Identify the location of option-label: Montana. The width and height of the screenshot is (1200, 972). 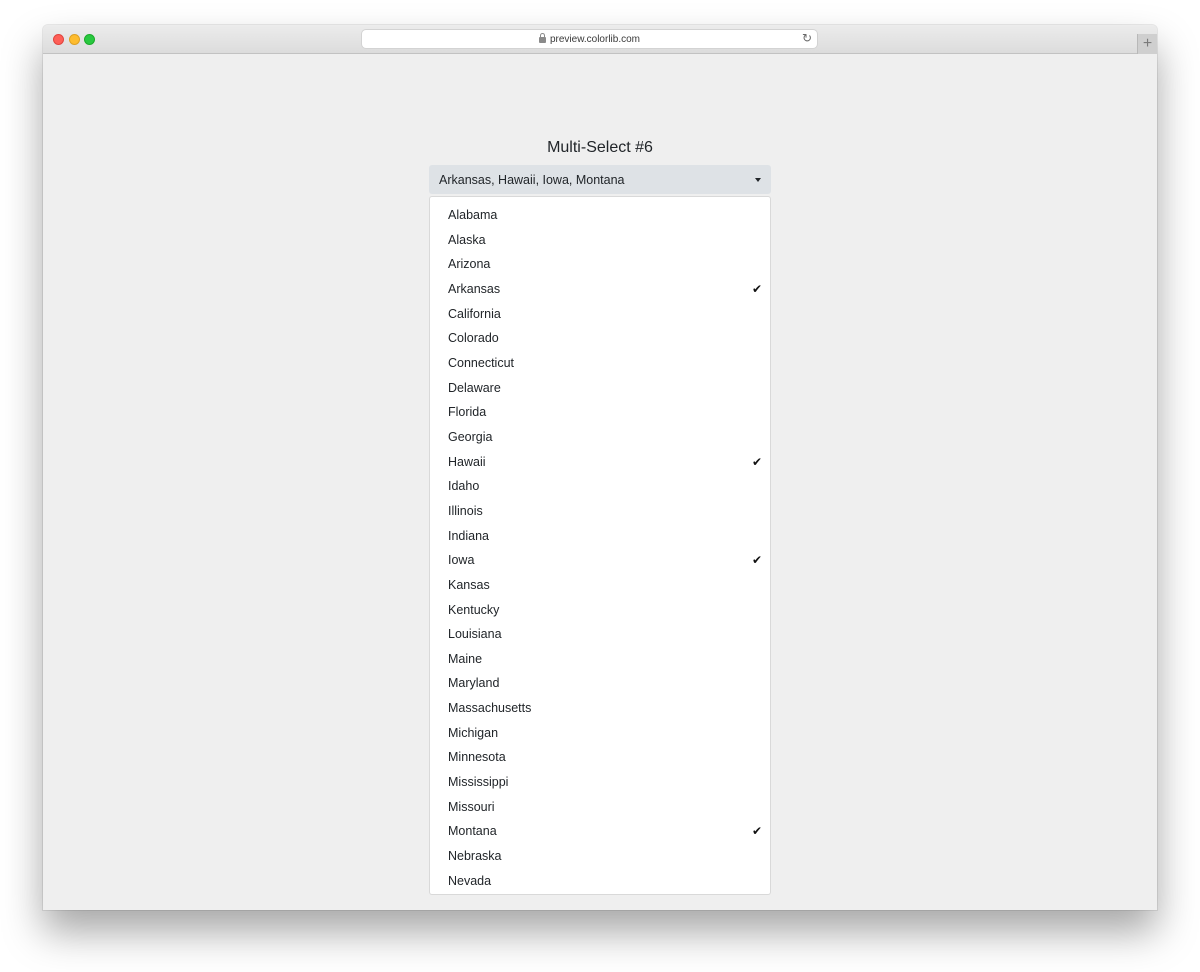
(472, 831).